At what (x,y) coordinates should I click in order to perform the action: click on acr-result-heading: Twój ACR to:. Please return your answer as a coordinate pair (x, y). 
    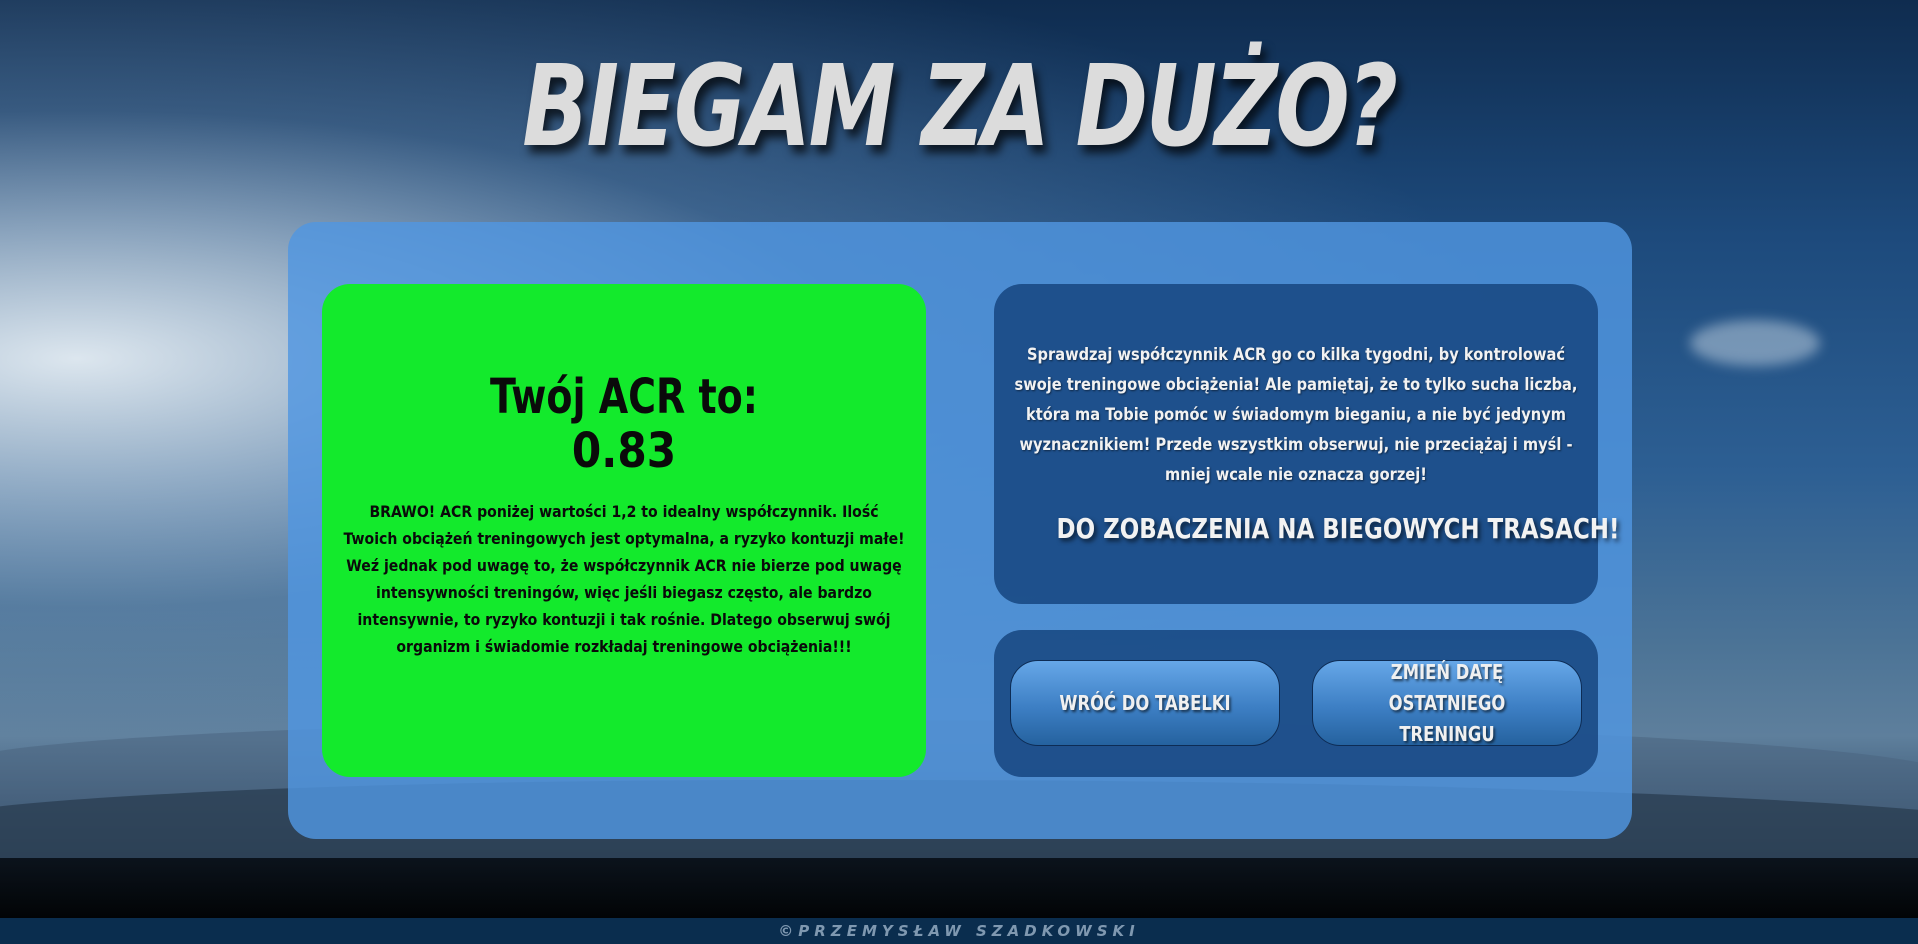
    Looking at the image, I should click on (623, 397).